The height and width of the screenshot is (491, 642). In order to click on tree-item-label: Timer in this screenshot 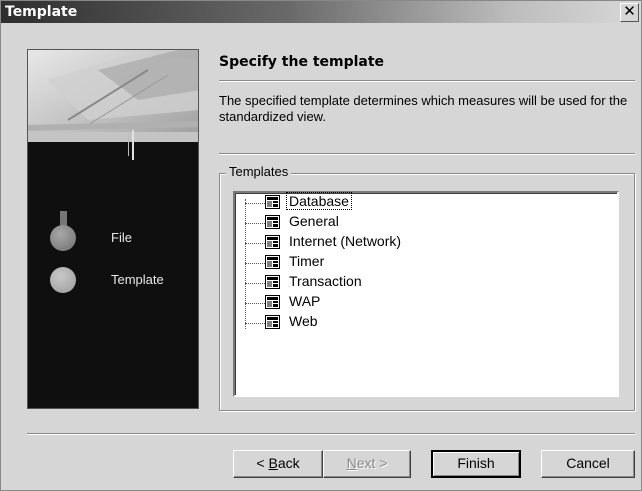, I will do `click(307, 261)`.